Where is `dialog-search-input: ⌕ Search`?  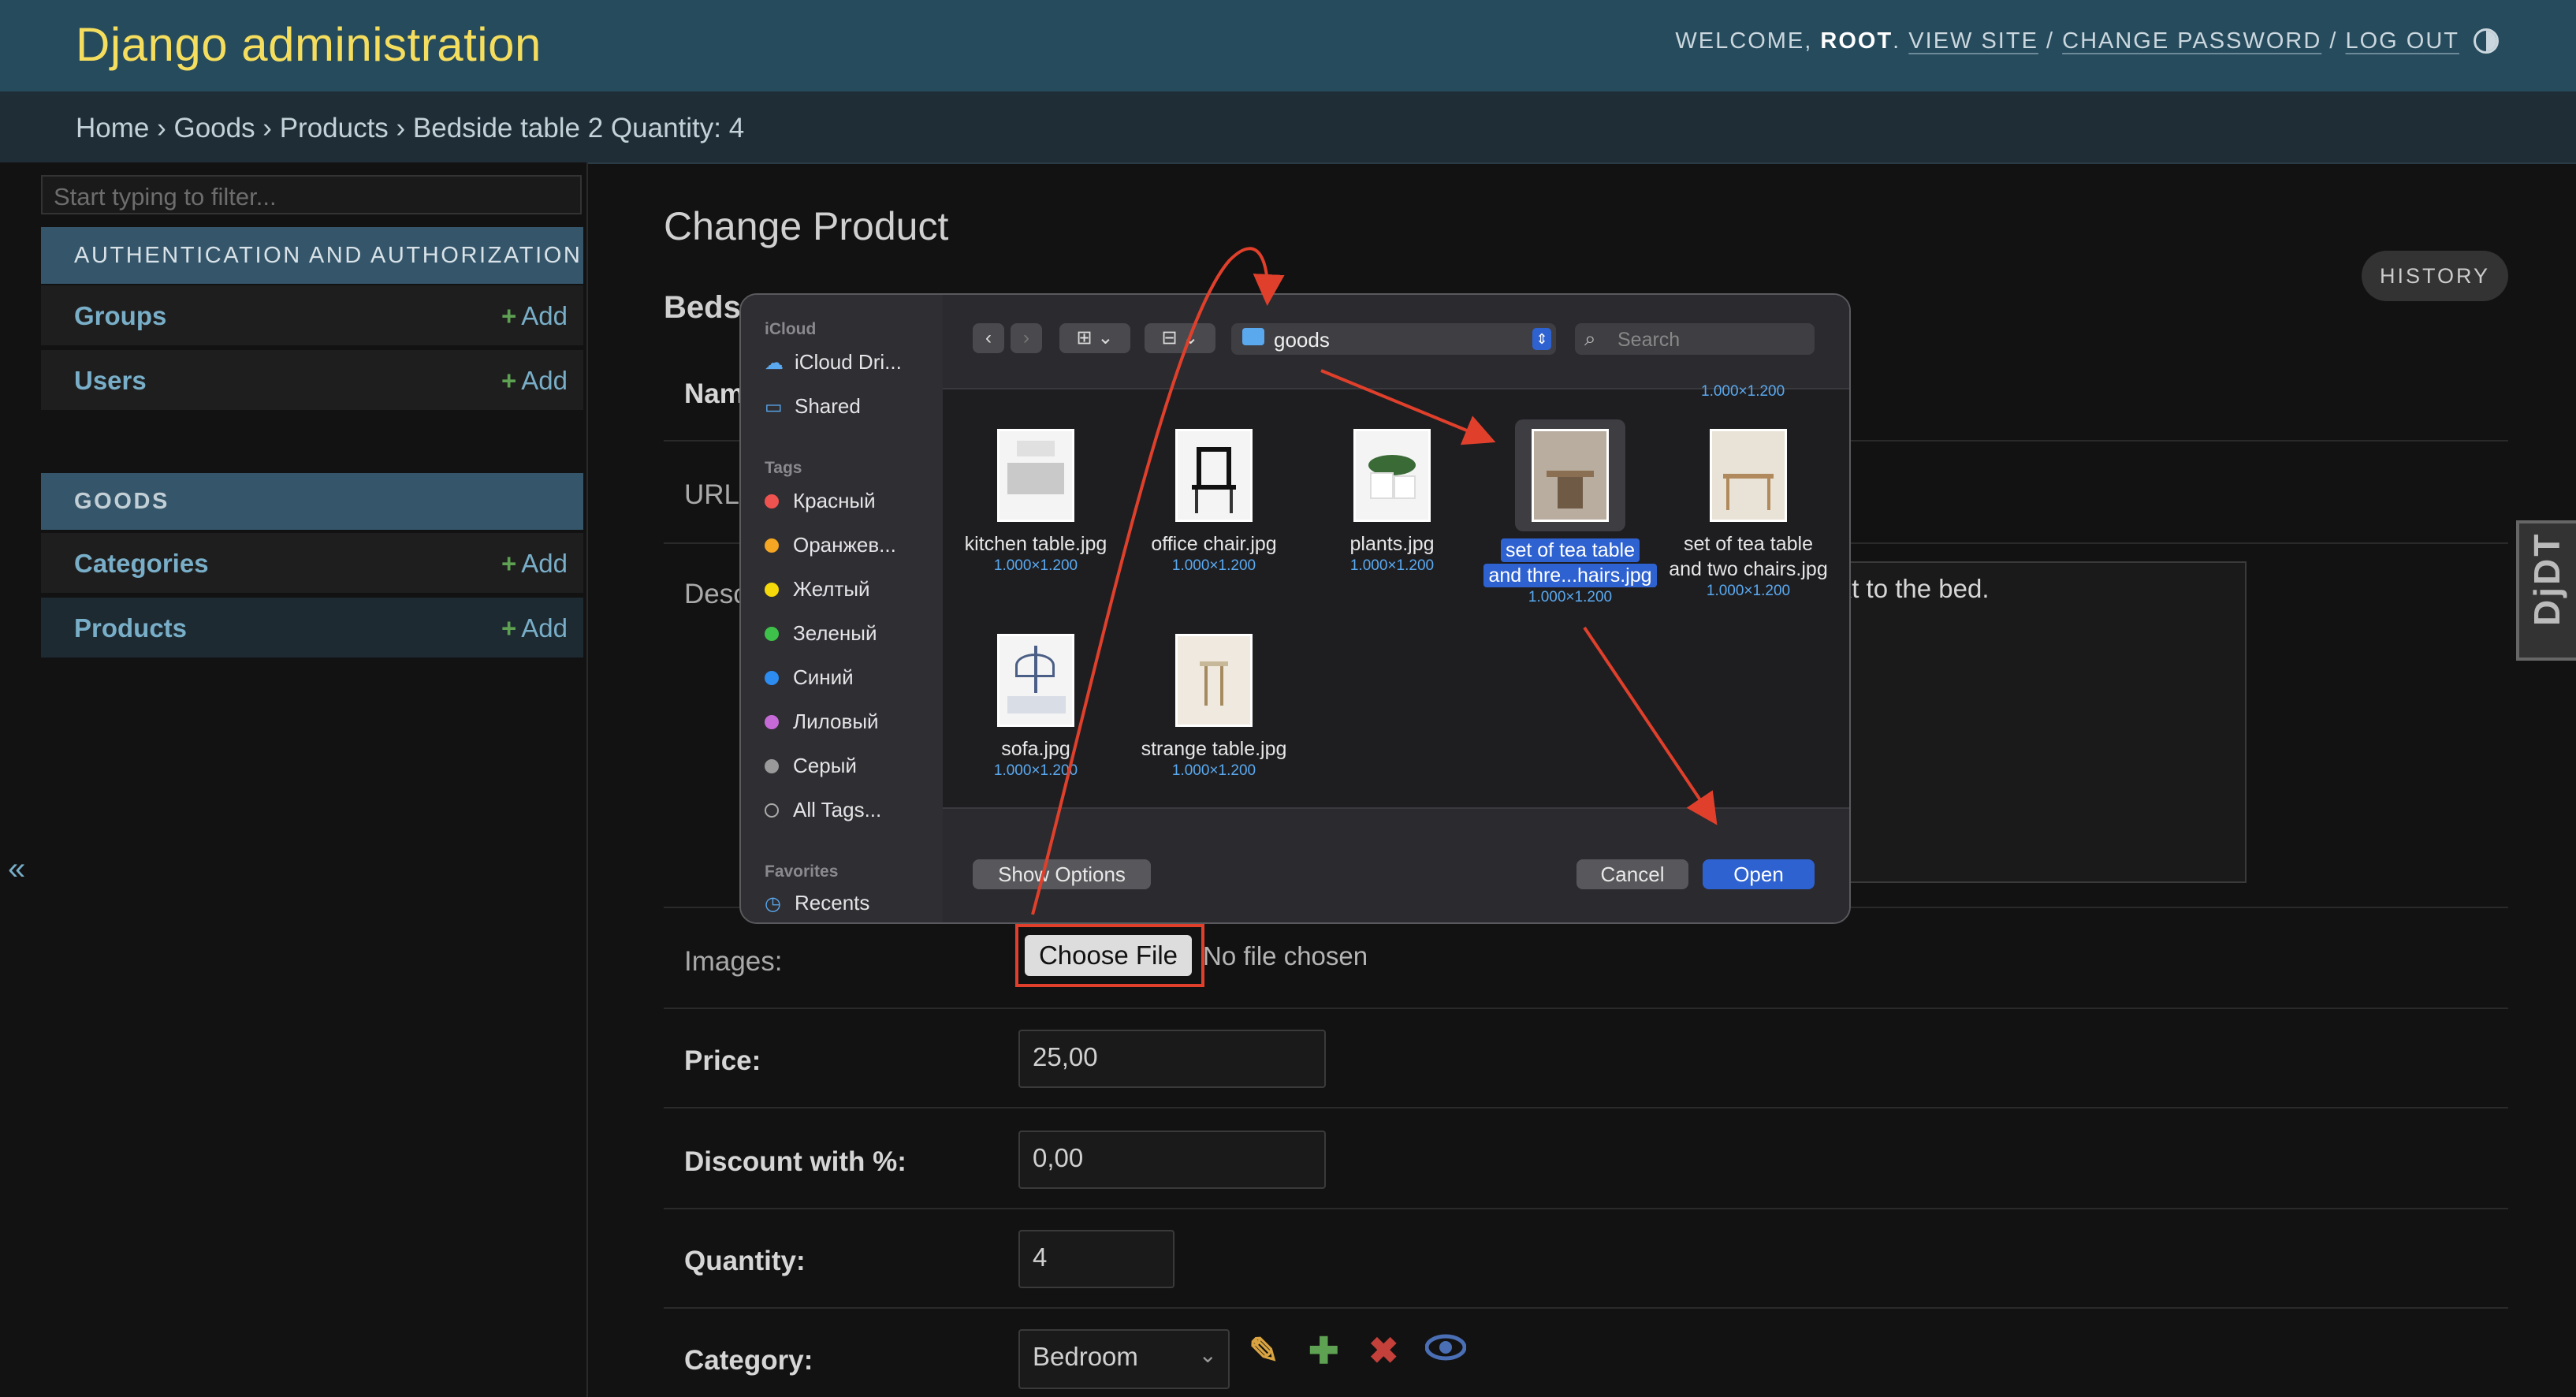 dialog-search-input: ⌕ Search is located at coordinates (1695, 339).